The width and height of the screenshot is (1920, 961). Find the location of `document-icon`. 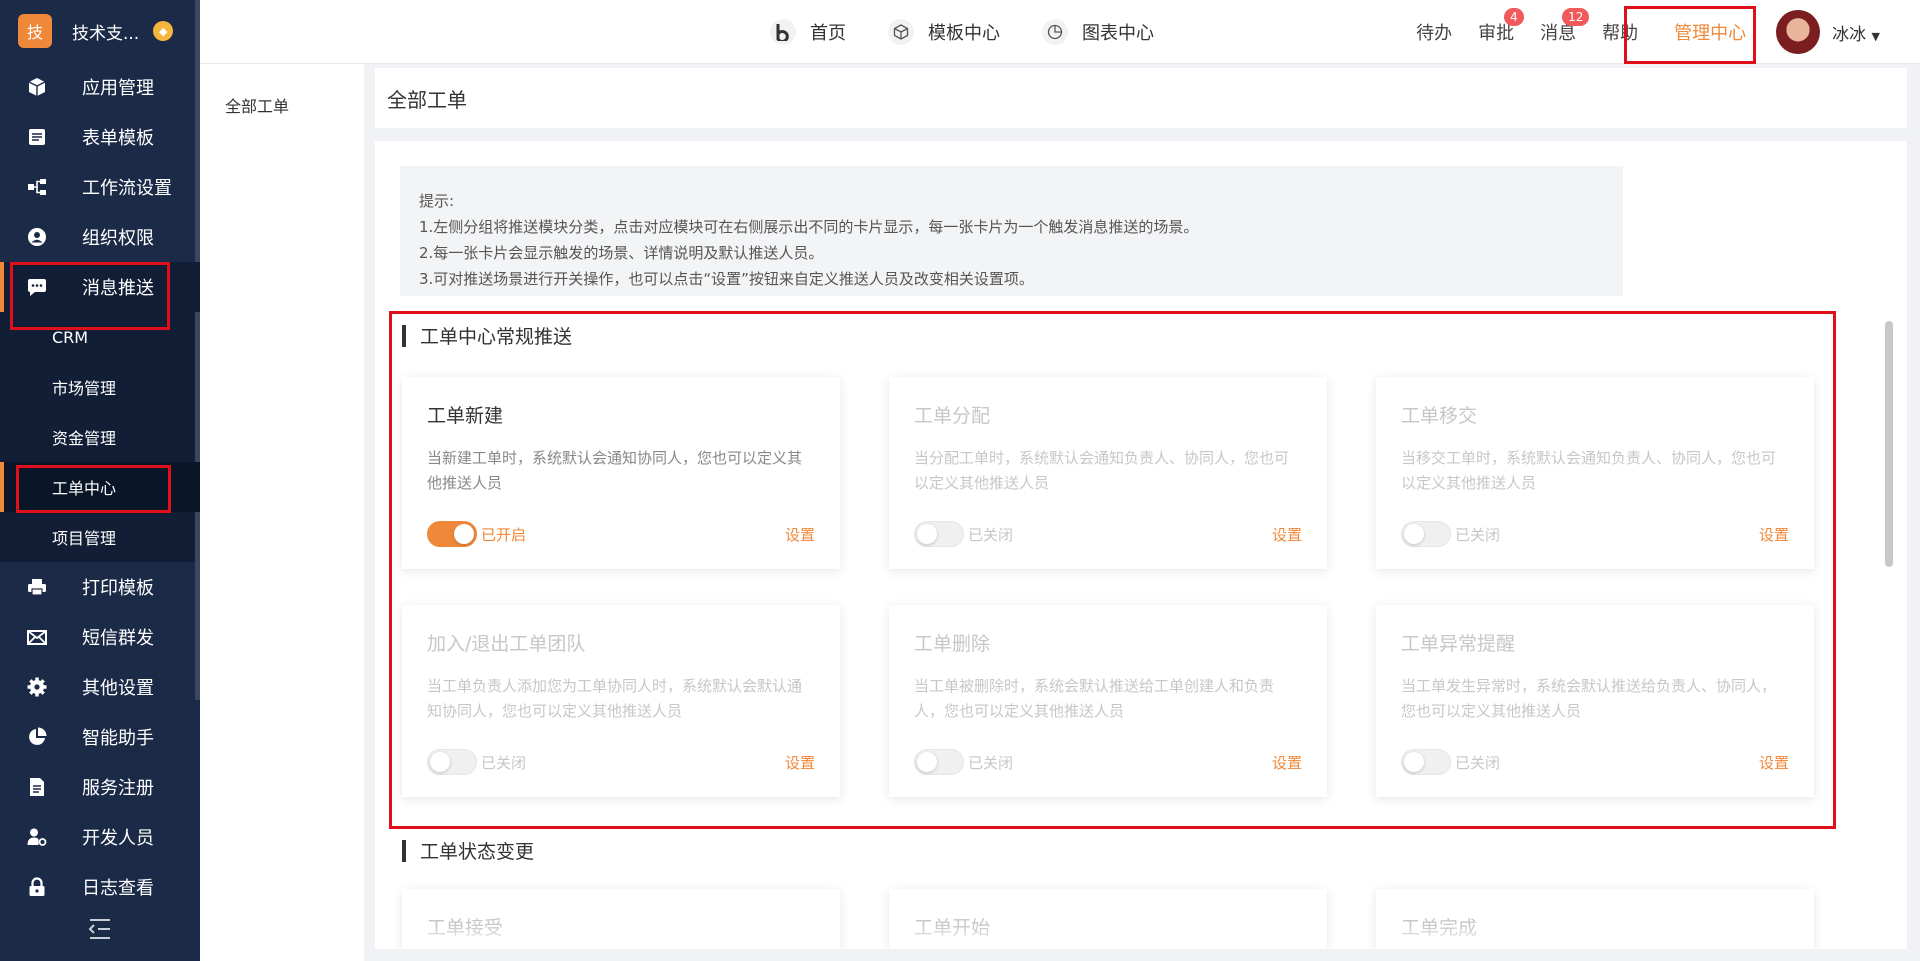

document-icon is located at coordinates (37, 787).